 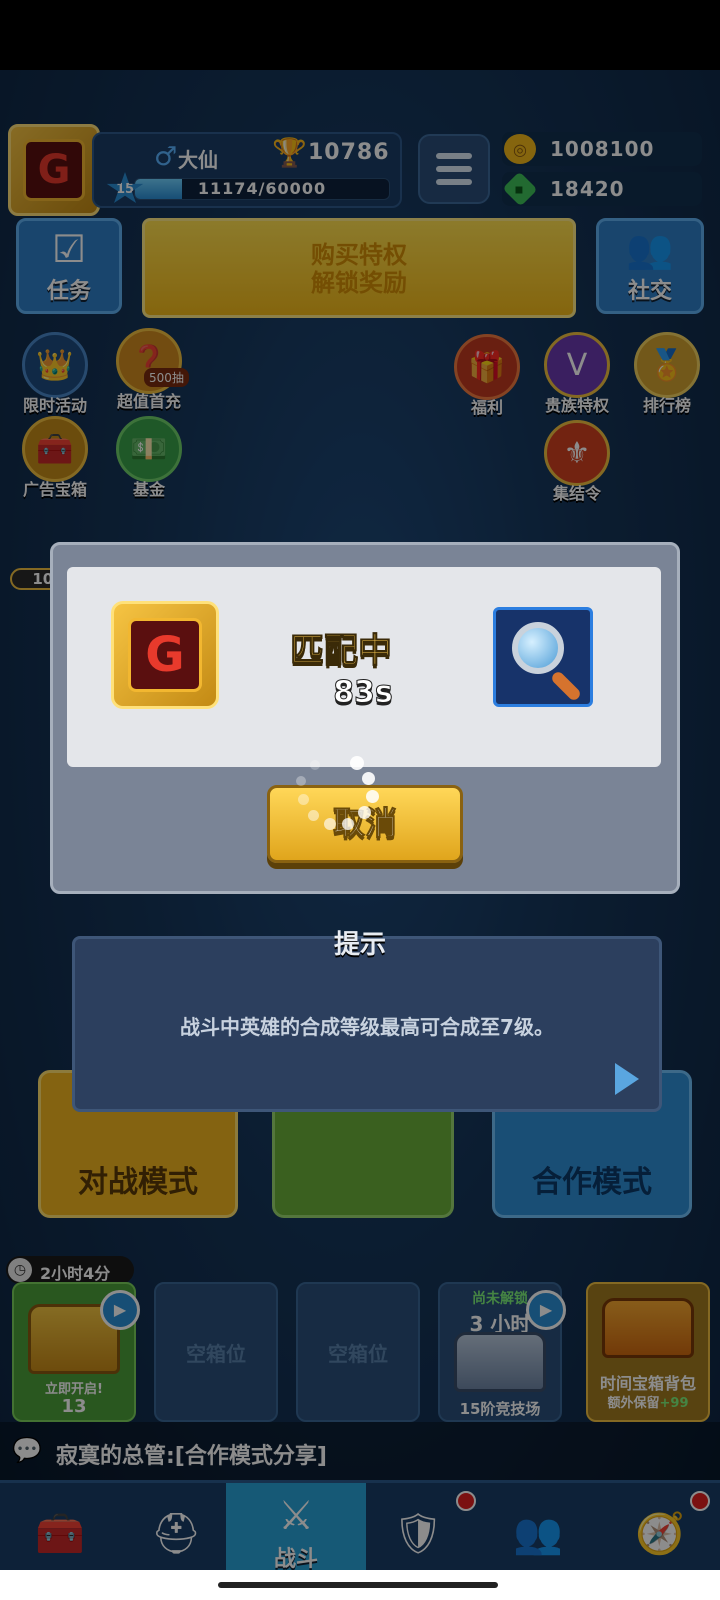 What do you see at coordinates (148, 401) in the screenshot?
I see `first-recharge-label: 超值首充` at bounding box center [148, 401].